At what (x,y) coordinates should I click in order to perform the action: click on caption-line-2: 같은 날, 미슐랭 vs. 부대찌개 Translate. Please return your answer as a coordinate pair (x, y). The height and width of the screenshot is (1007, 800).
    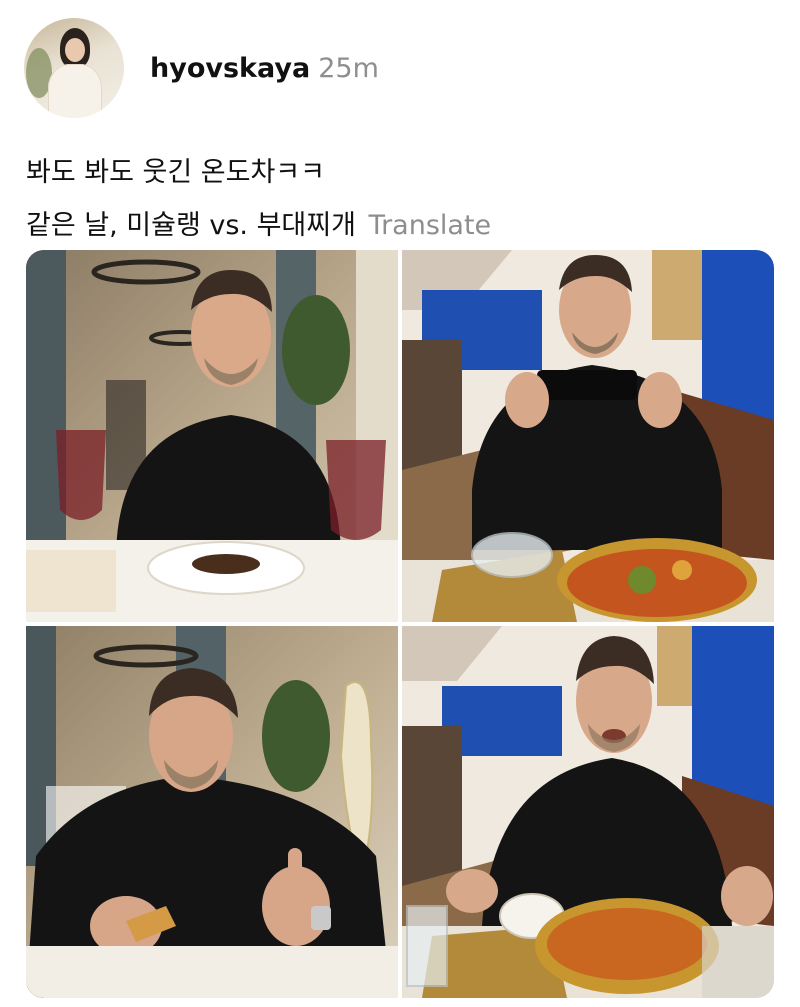
    Looking at the image, I should click on (401, 225).